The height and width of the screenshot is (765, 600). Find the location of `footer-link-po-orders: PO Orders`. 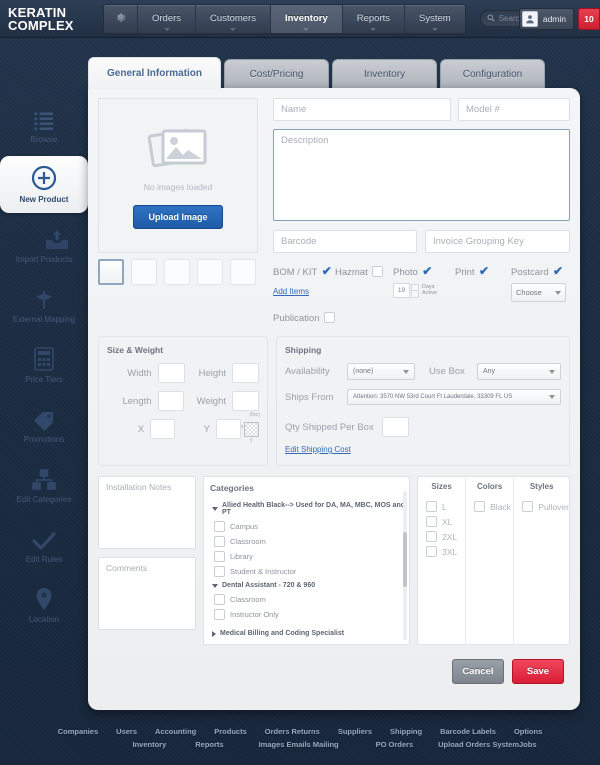

footer-link-po-orders: PO Orders is located at coordinates (395, 744).